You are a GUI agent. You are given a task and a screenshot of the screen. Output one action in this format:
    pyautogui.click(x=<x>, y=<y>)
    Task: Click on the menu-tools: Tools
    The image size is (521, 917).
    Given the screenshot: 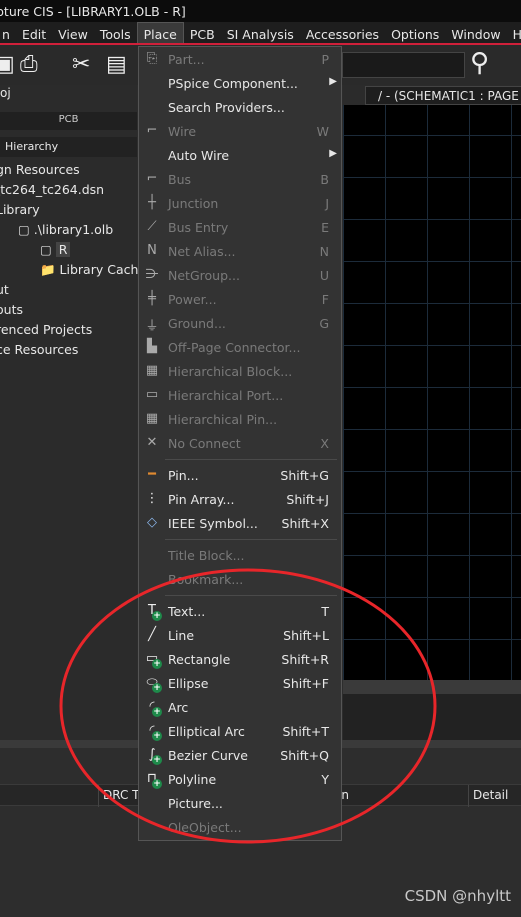 What is the action you would take?
    pyautogui.click(x=115, y=33)
    